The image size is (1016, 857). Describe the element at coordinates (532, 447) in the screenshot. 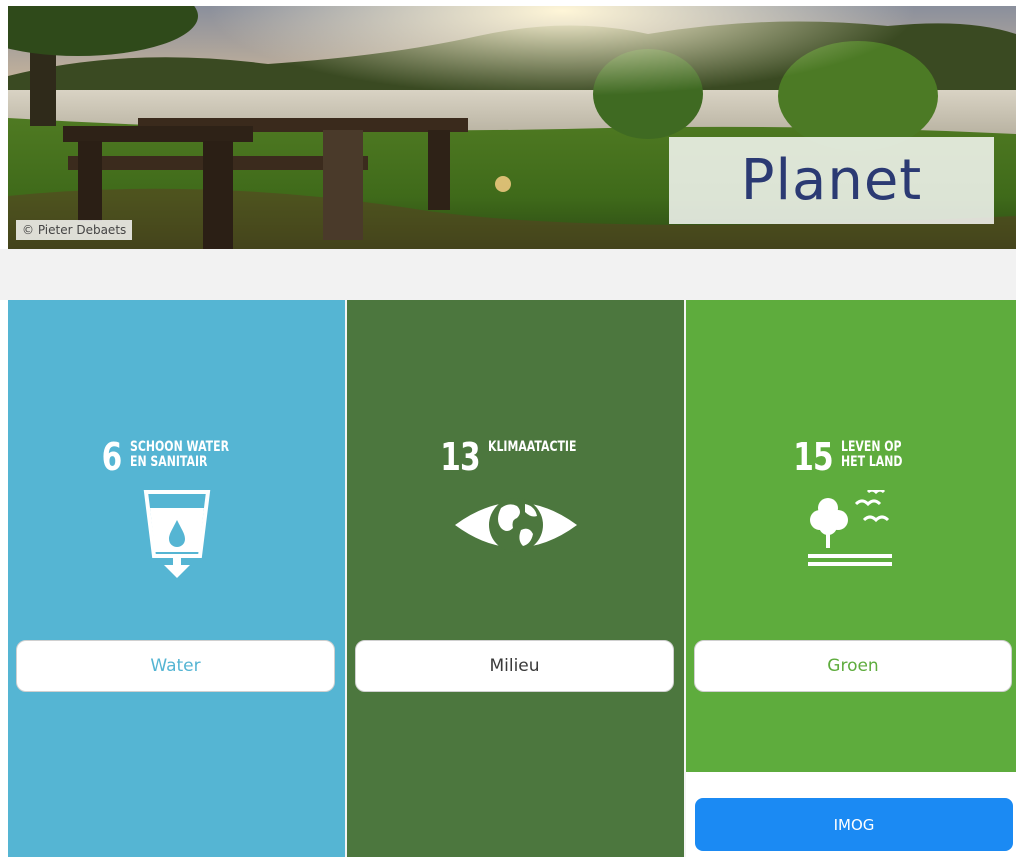

I see `goal-title: KLIMAATACTIE` at that location.